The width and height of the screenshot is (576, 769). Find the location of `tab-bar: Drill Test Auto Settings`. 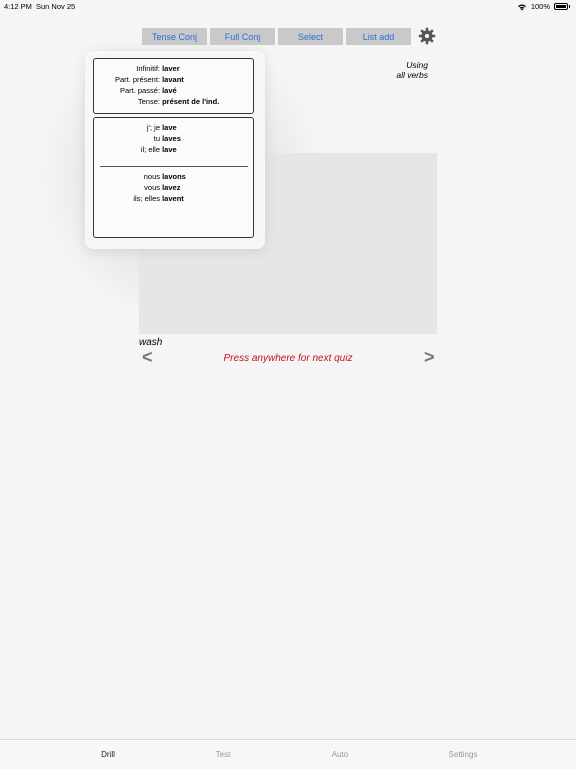

tab-bar: Drill Test Auto Settings is located at coordinates (288, 754).